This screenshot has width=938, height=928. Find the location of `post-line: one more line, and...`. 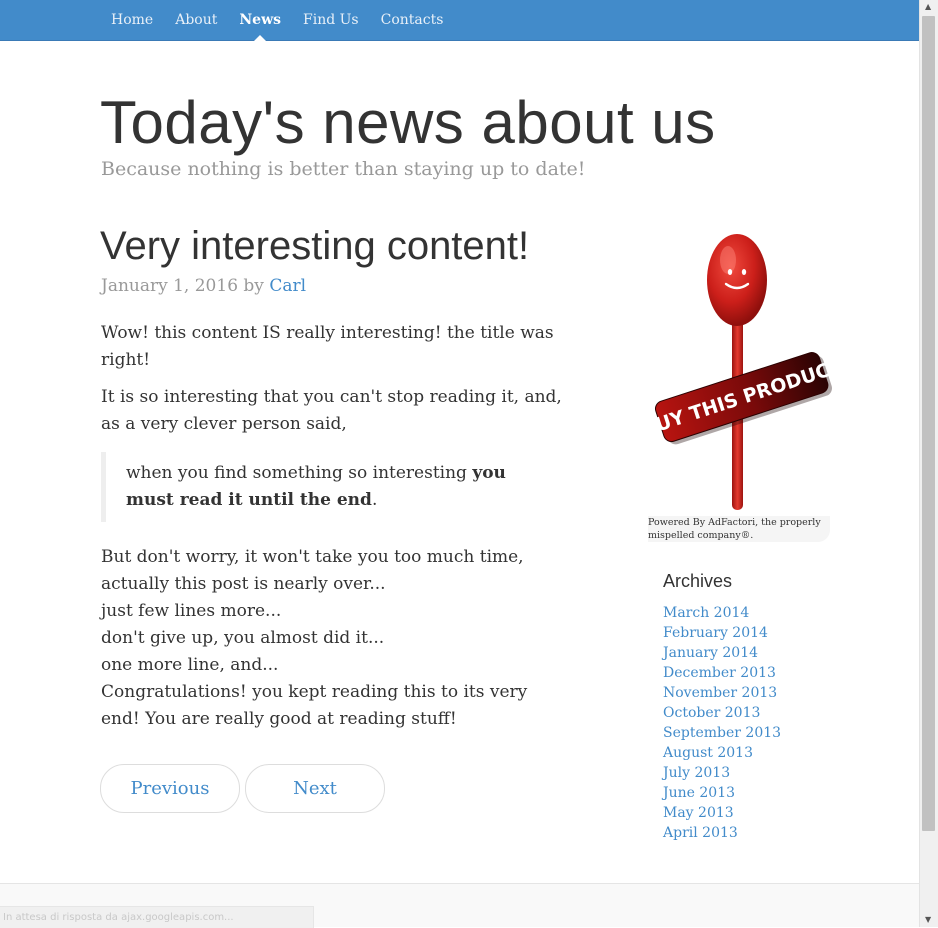

post-line: one more line, and... is located at coordinates (190, 665).